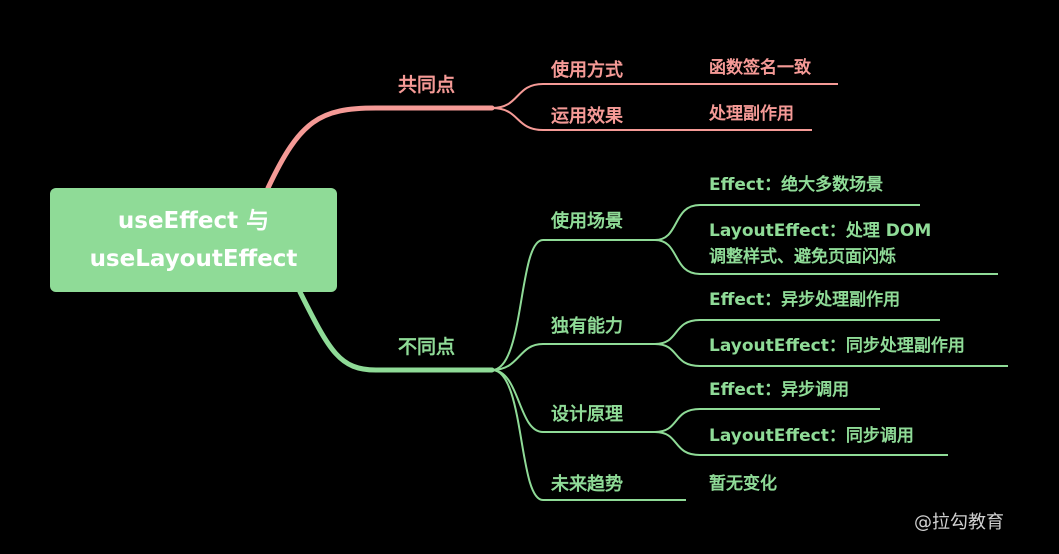 The image size is (1059, 554). What do you see at coordinates (751, 114) in the screenshot?
I see `detail-effect: 处理副作用` at bounding box center [751, 114].